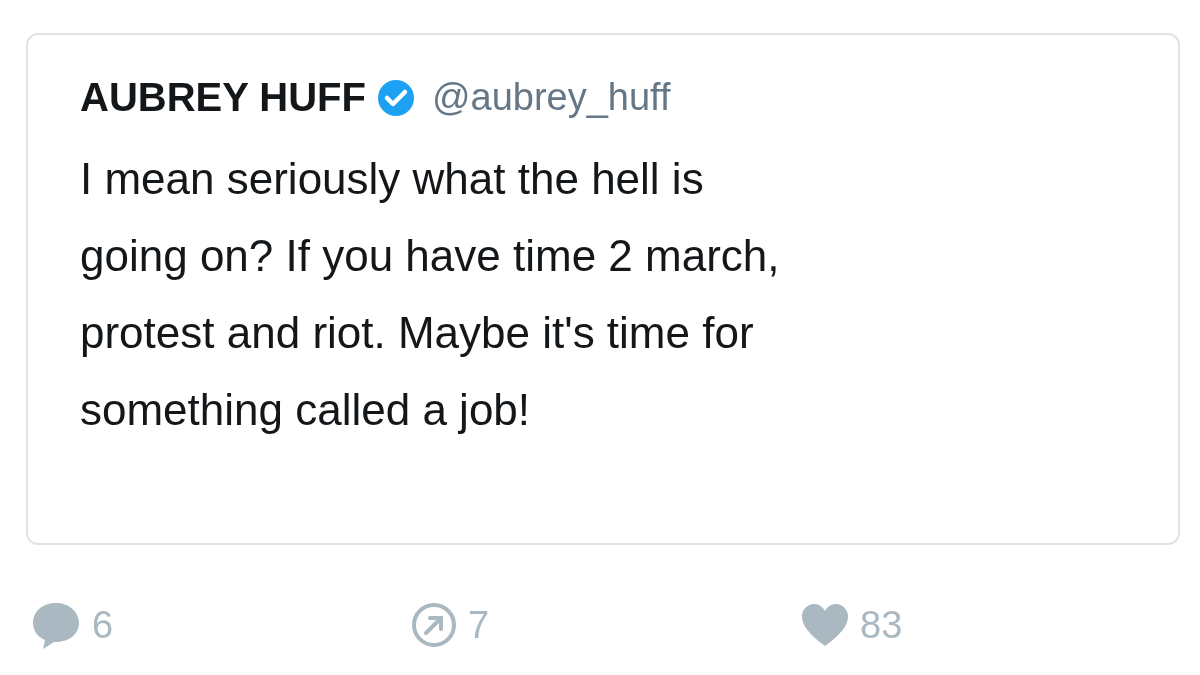 The width and height of the screenshot is (1200, 675). What do you see at coordinates (479, 625) in the screenshot?
I see `action-count: 7` at bounding box center [479, 625].